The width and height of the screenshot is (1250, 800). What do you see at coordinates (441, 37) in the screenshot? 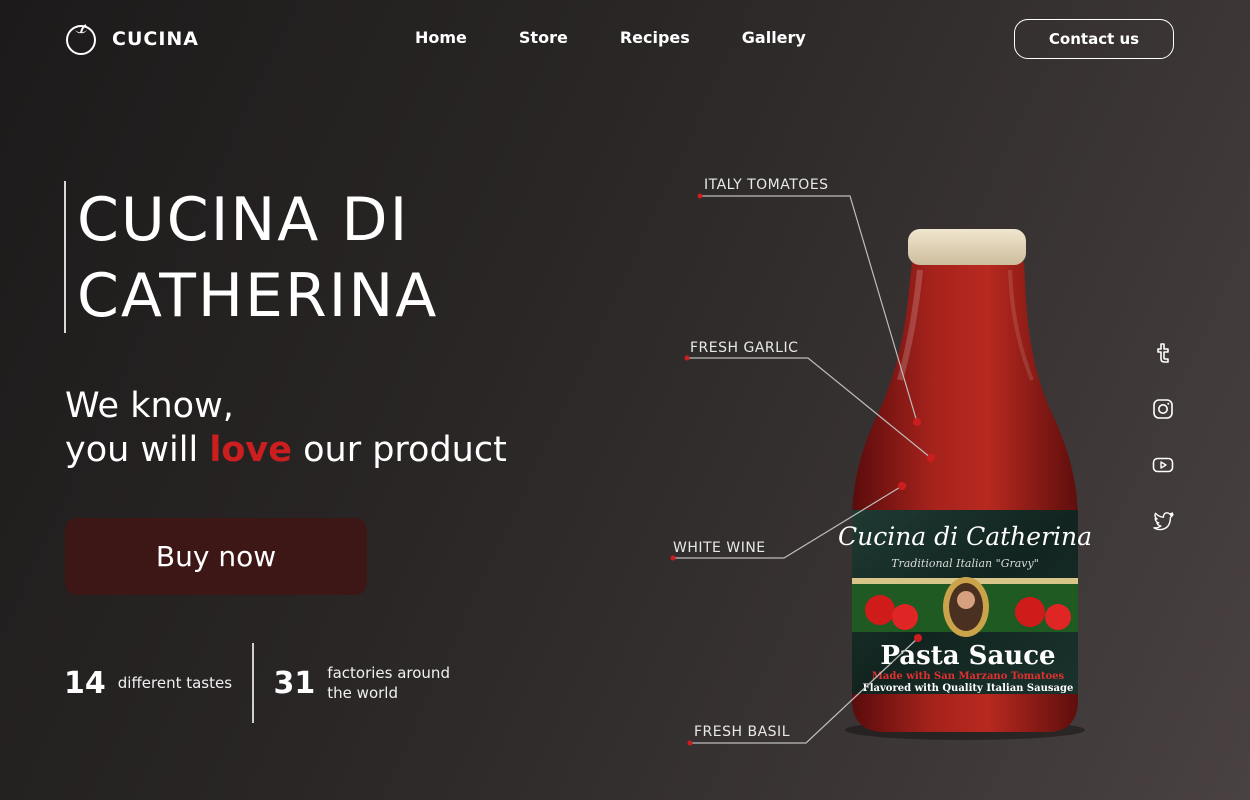
I see `nav-home: Home` at bounding box center [441, 37].